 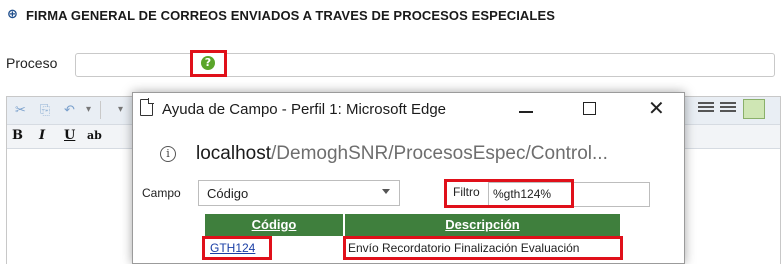 What do you see at coordinates (88, 109) in the screenshot?
I see `undo-dropdown-icon: ▾` at bounding box center [88, 109].